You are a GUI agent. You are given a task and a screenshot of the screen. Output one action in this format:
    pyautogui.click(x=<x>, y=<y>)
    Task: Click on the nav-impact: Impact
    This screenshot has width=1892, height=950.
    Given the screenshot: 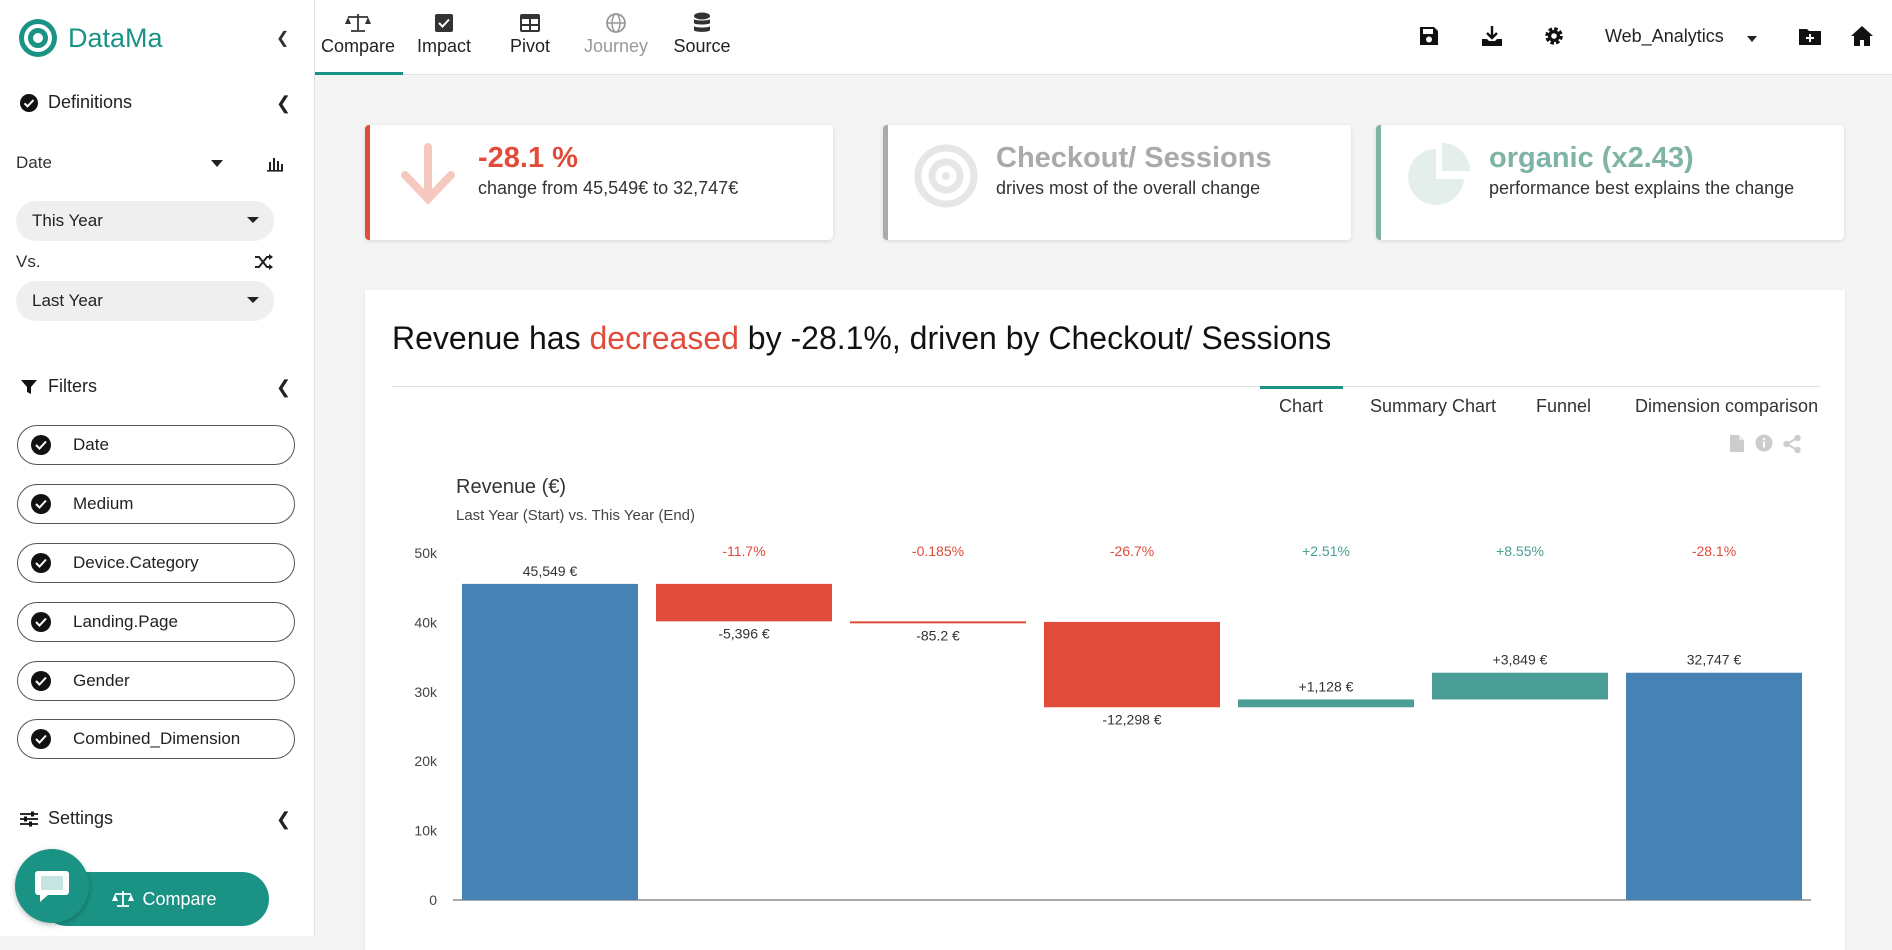 What is the action you would take?
    pyautogui.click(x=444, y=33)
    